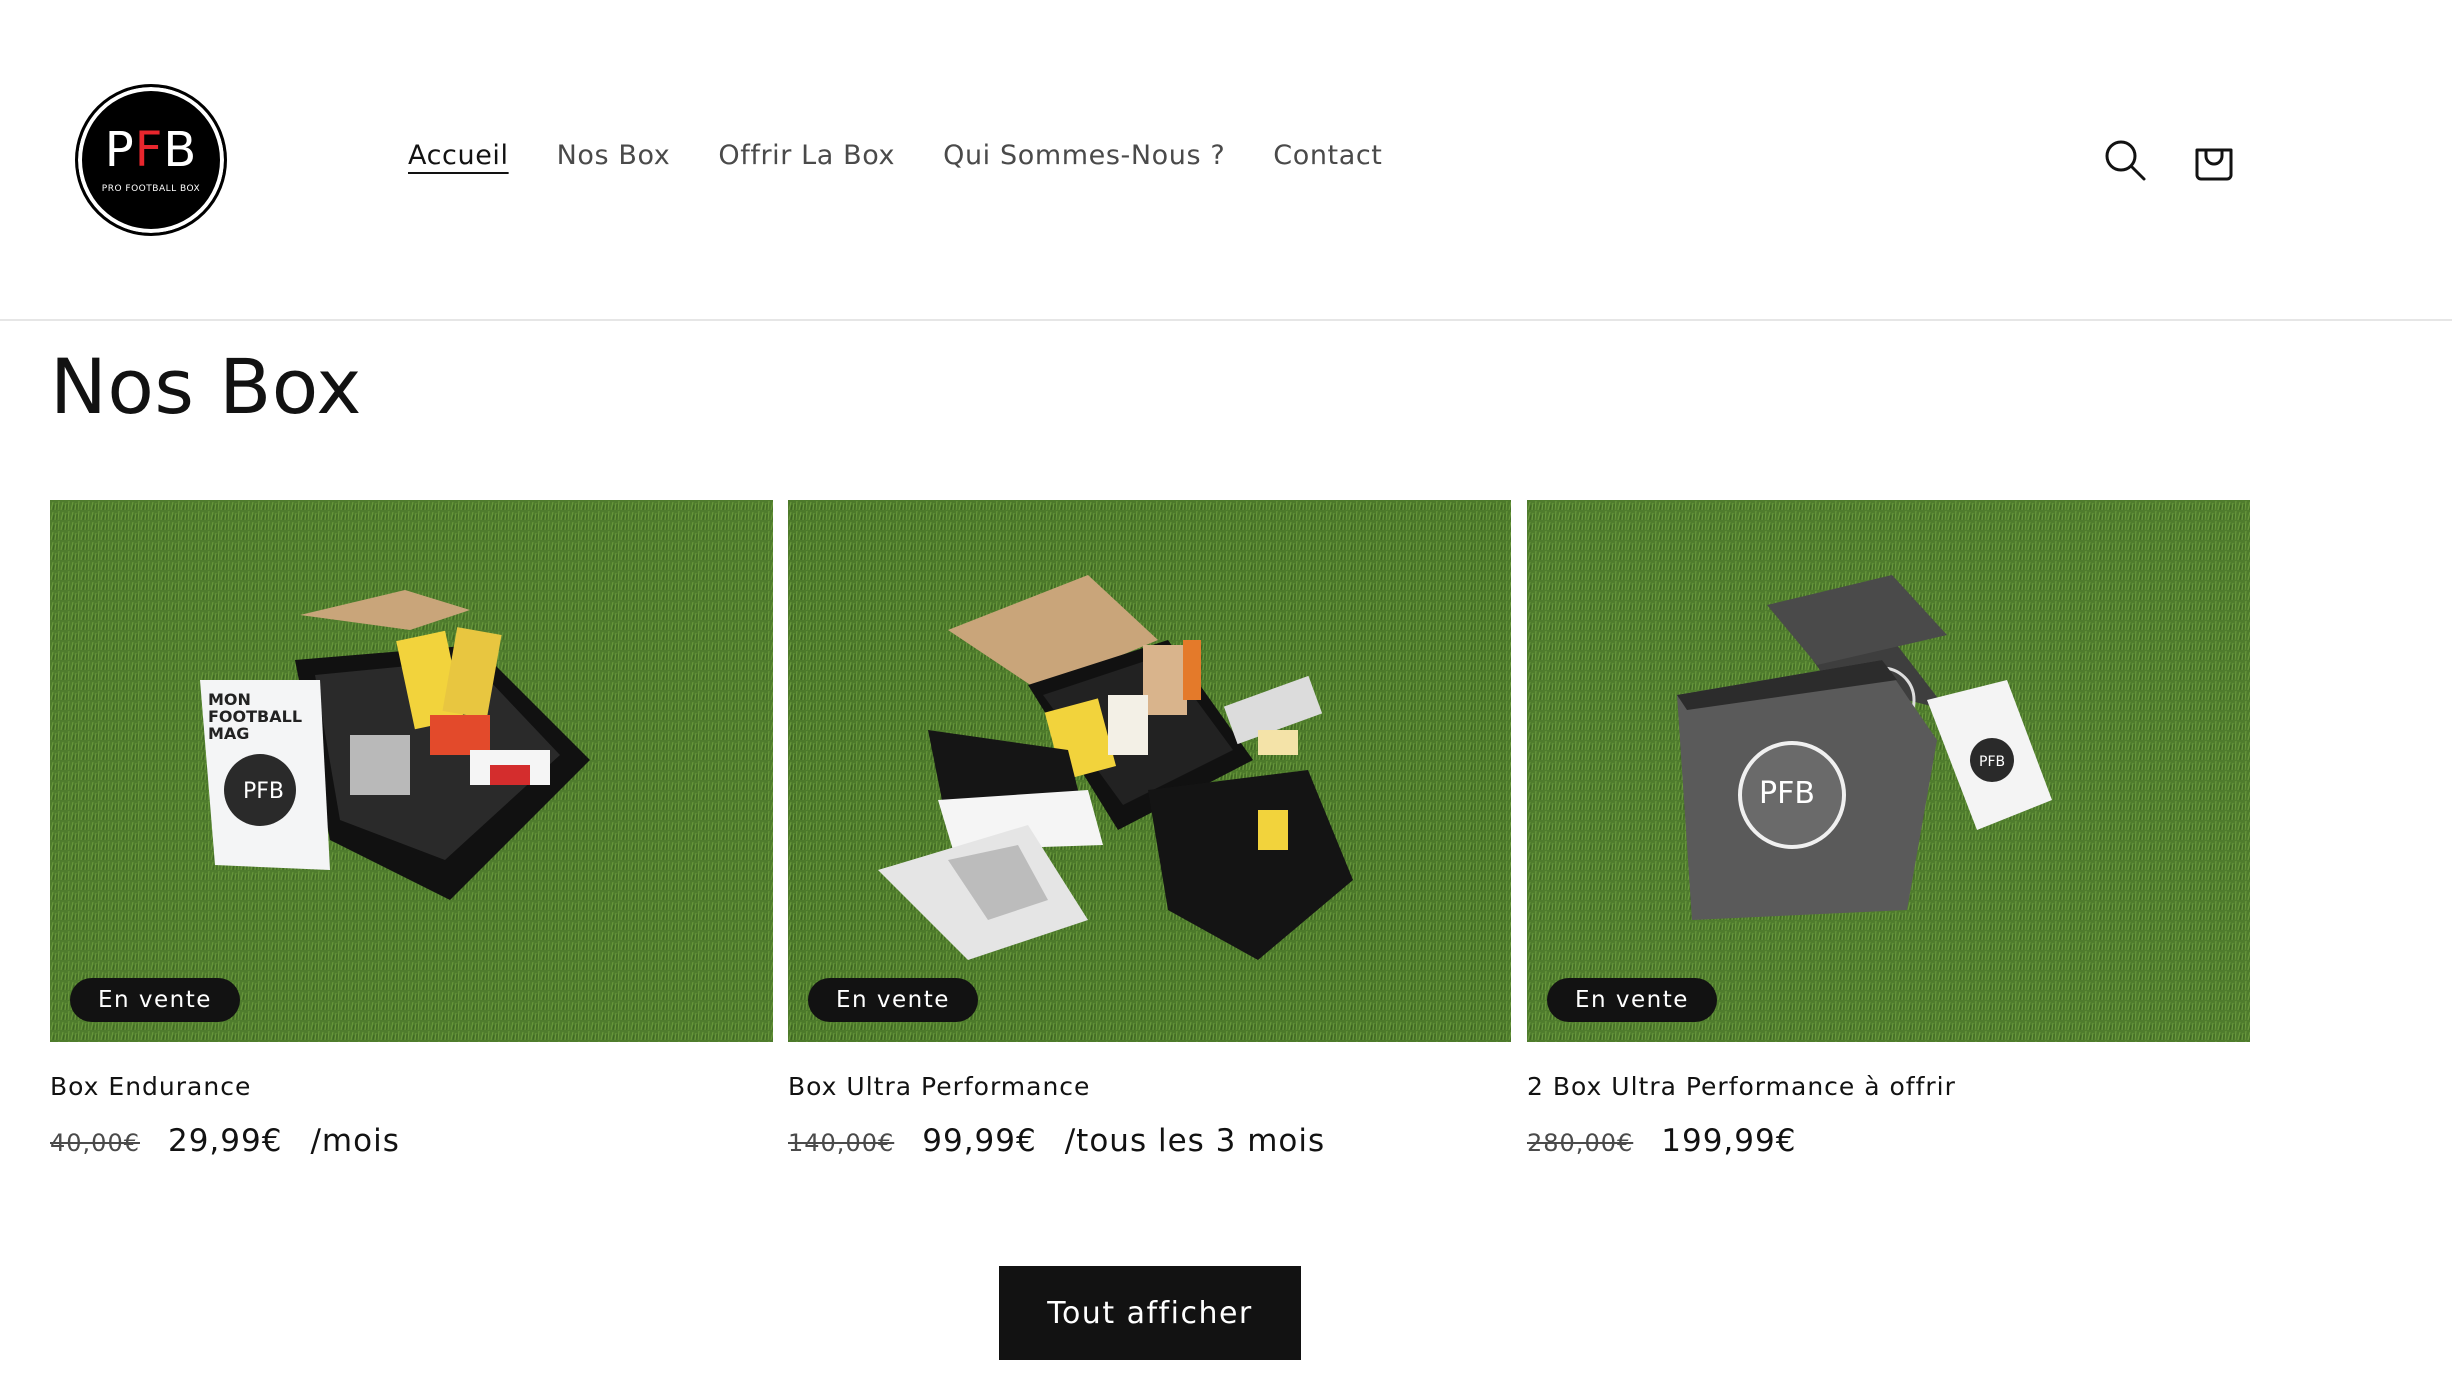 This screenshot has height=1380, width=2452. Describe the element at coordinates (1327, 155) in the screenshot. I see `nav-item-contact: Contact` at that location.